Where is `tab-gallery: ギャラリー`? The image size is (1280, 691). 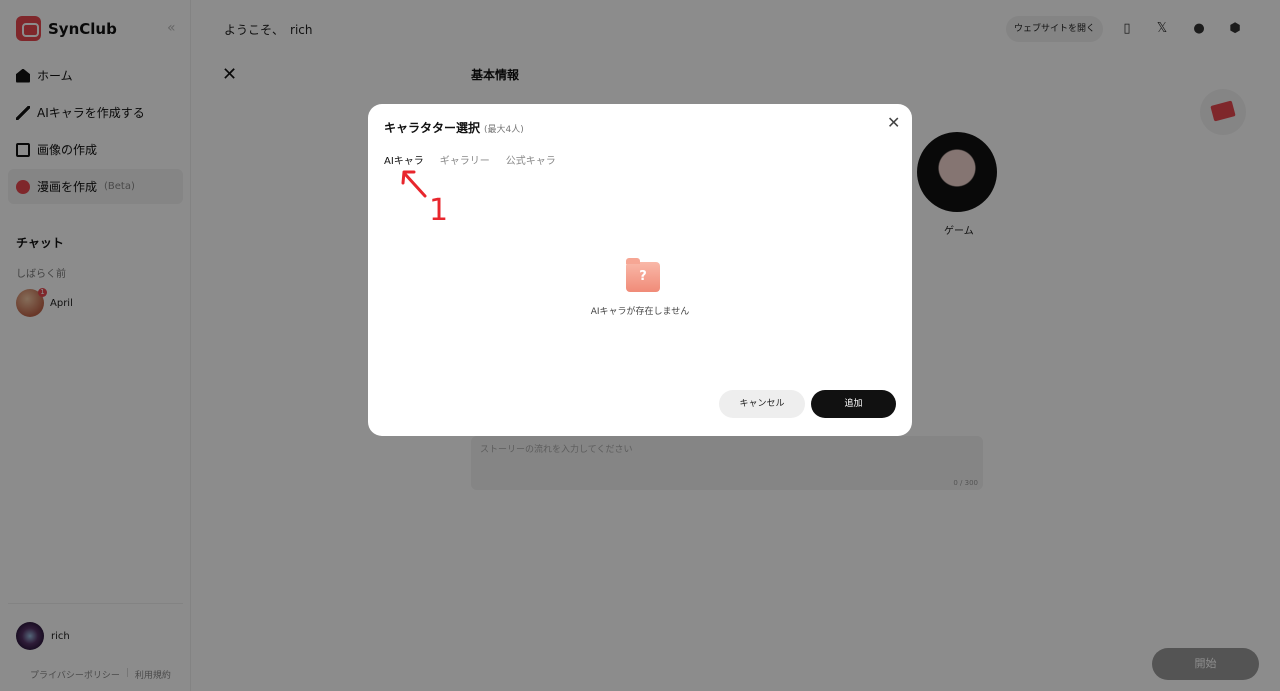
tab-gallery: ギャラリー is located at coordinates (465, 159).